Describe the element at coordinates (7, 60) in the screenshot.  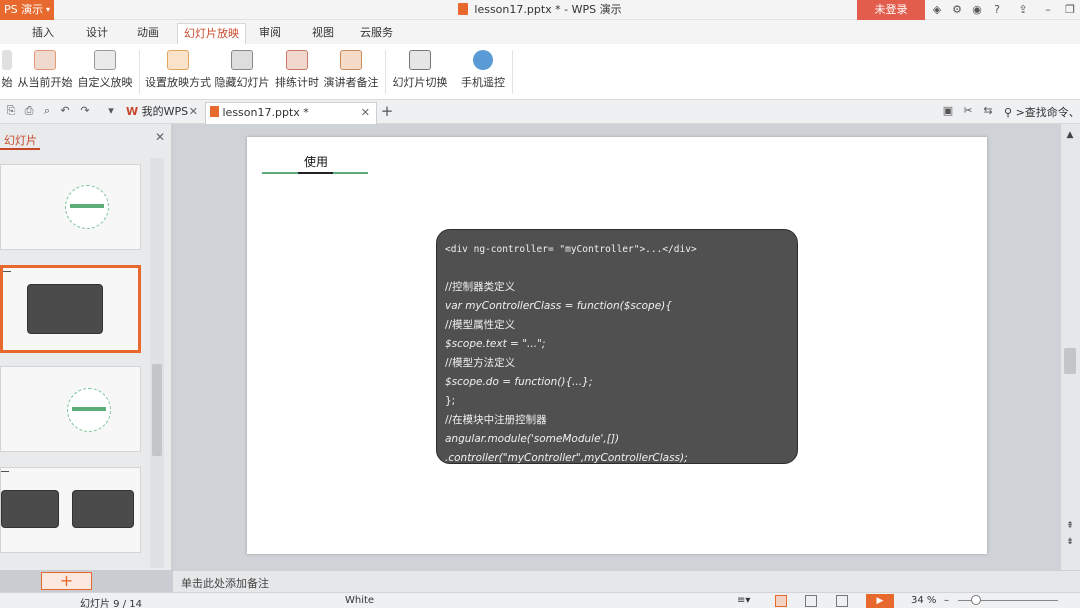
I see `play-icon` at that location.